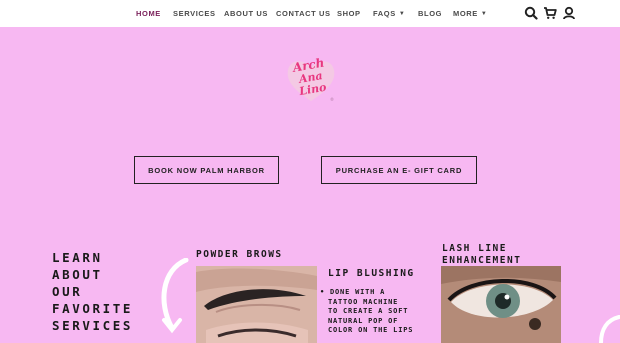 The width and height of the screenshot is (620, 343). Describe the element at coordinates (531, 13) in the screenshot. I see `search-icon` at that location.